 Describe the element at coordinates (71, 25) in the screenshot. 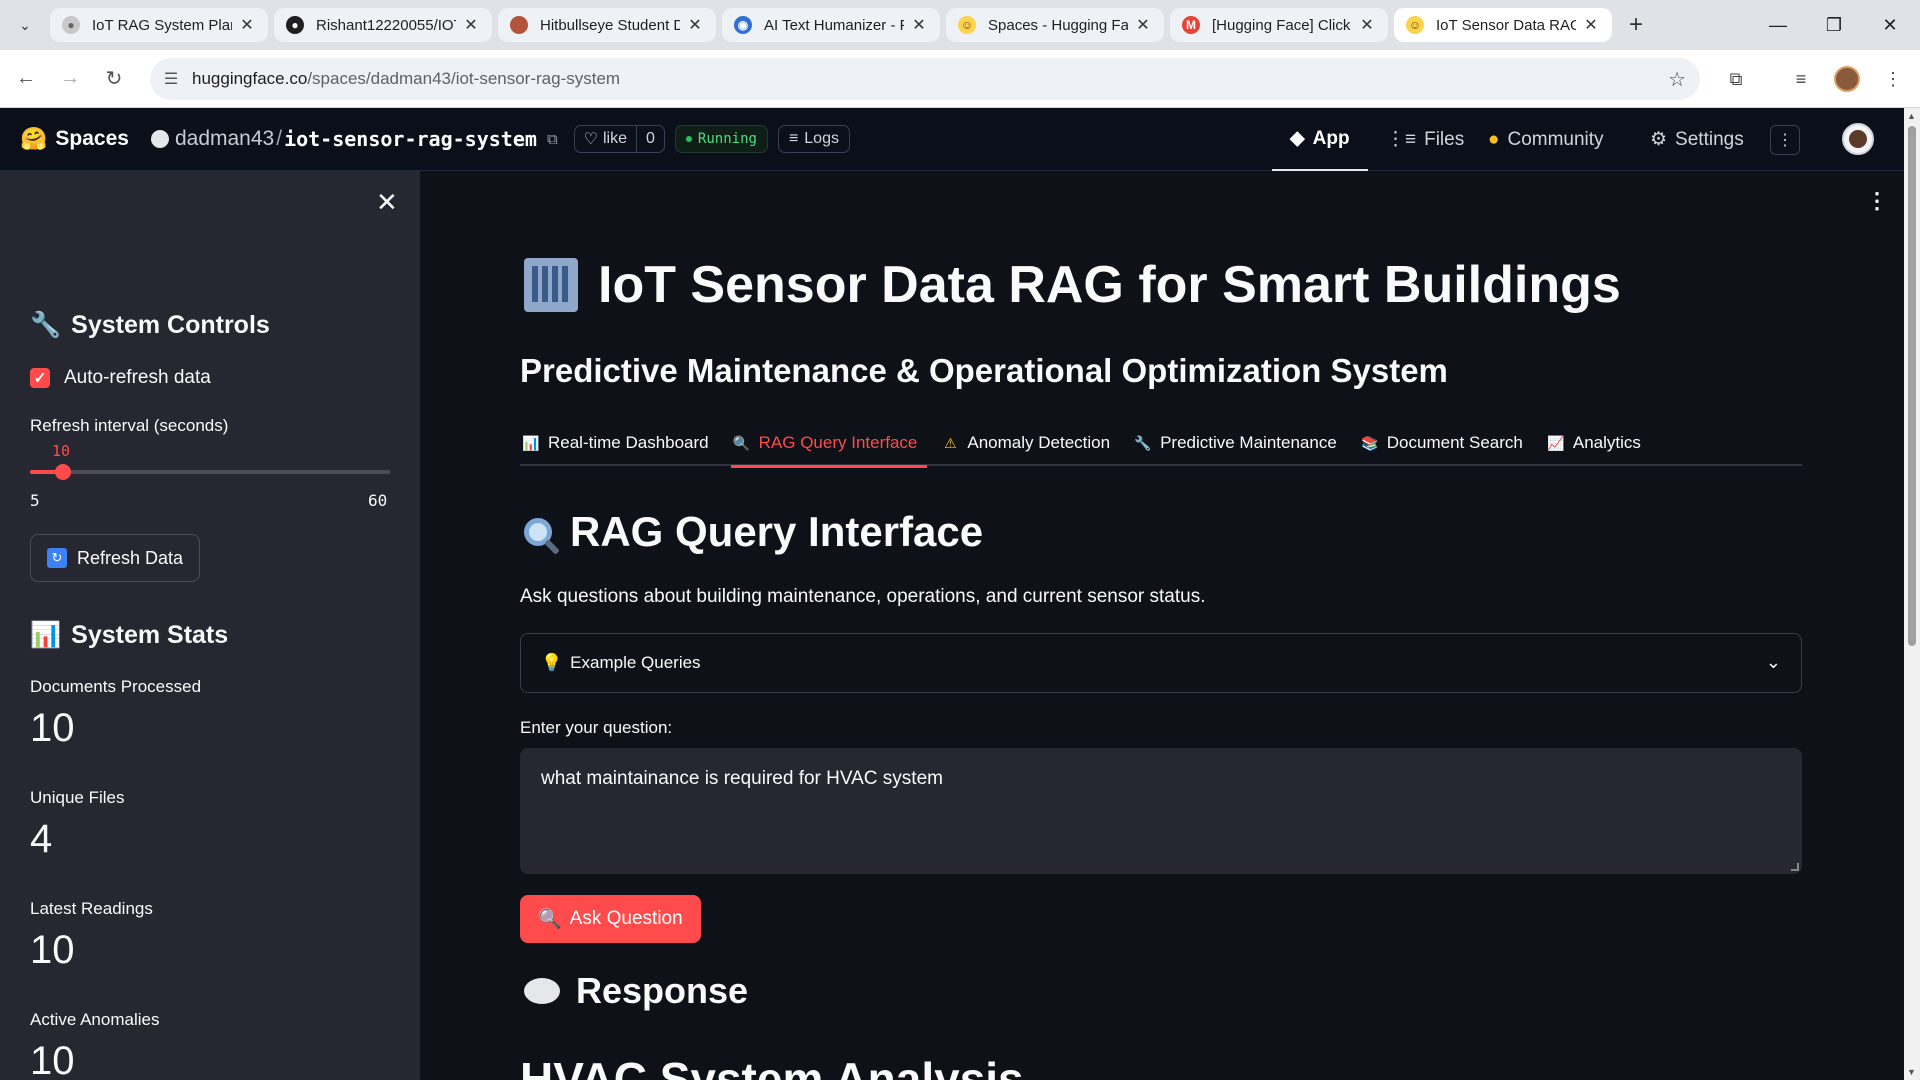

I see `claude-icon: ●` at that location.